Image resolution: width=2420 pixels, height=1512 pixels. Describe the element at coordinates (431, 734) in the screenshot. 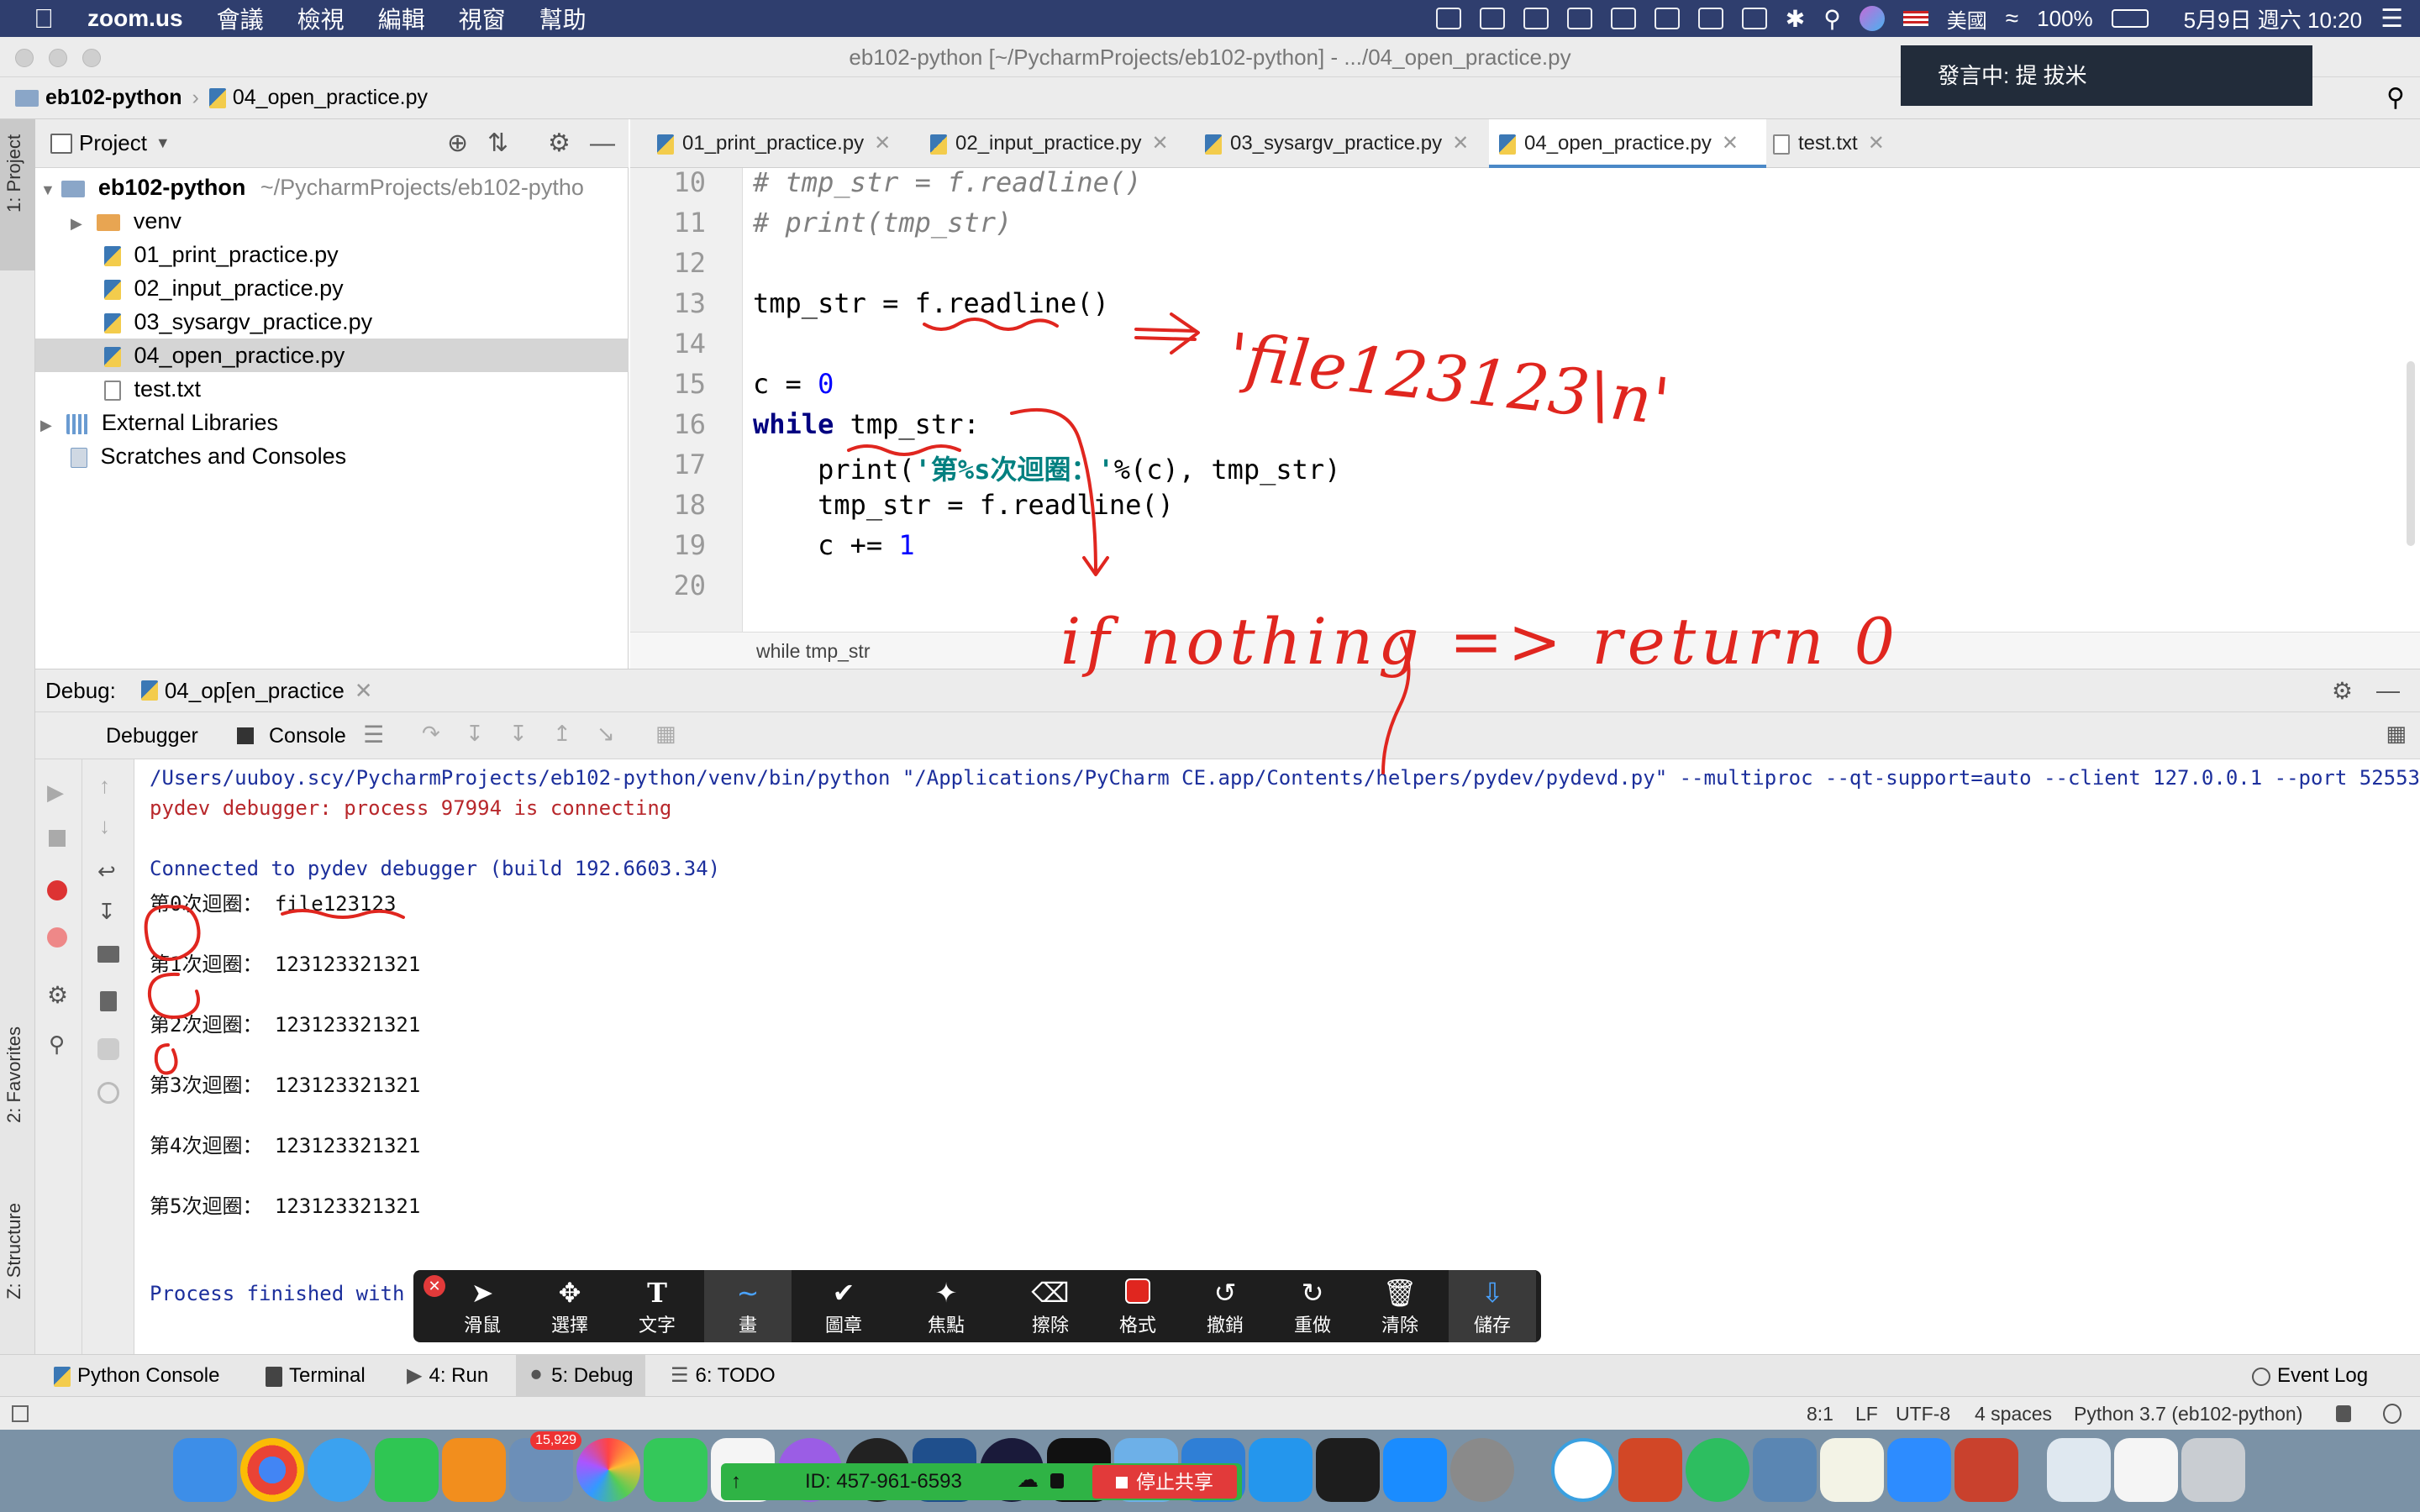

I see `step-over-icon: ↷` at that location.